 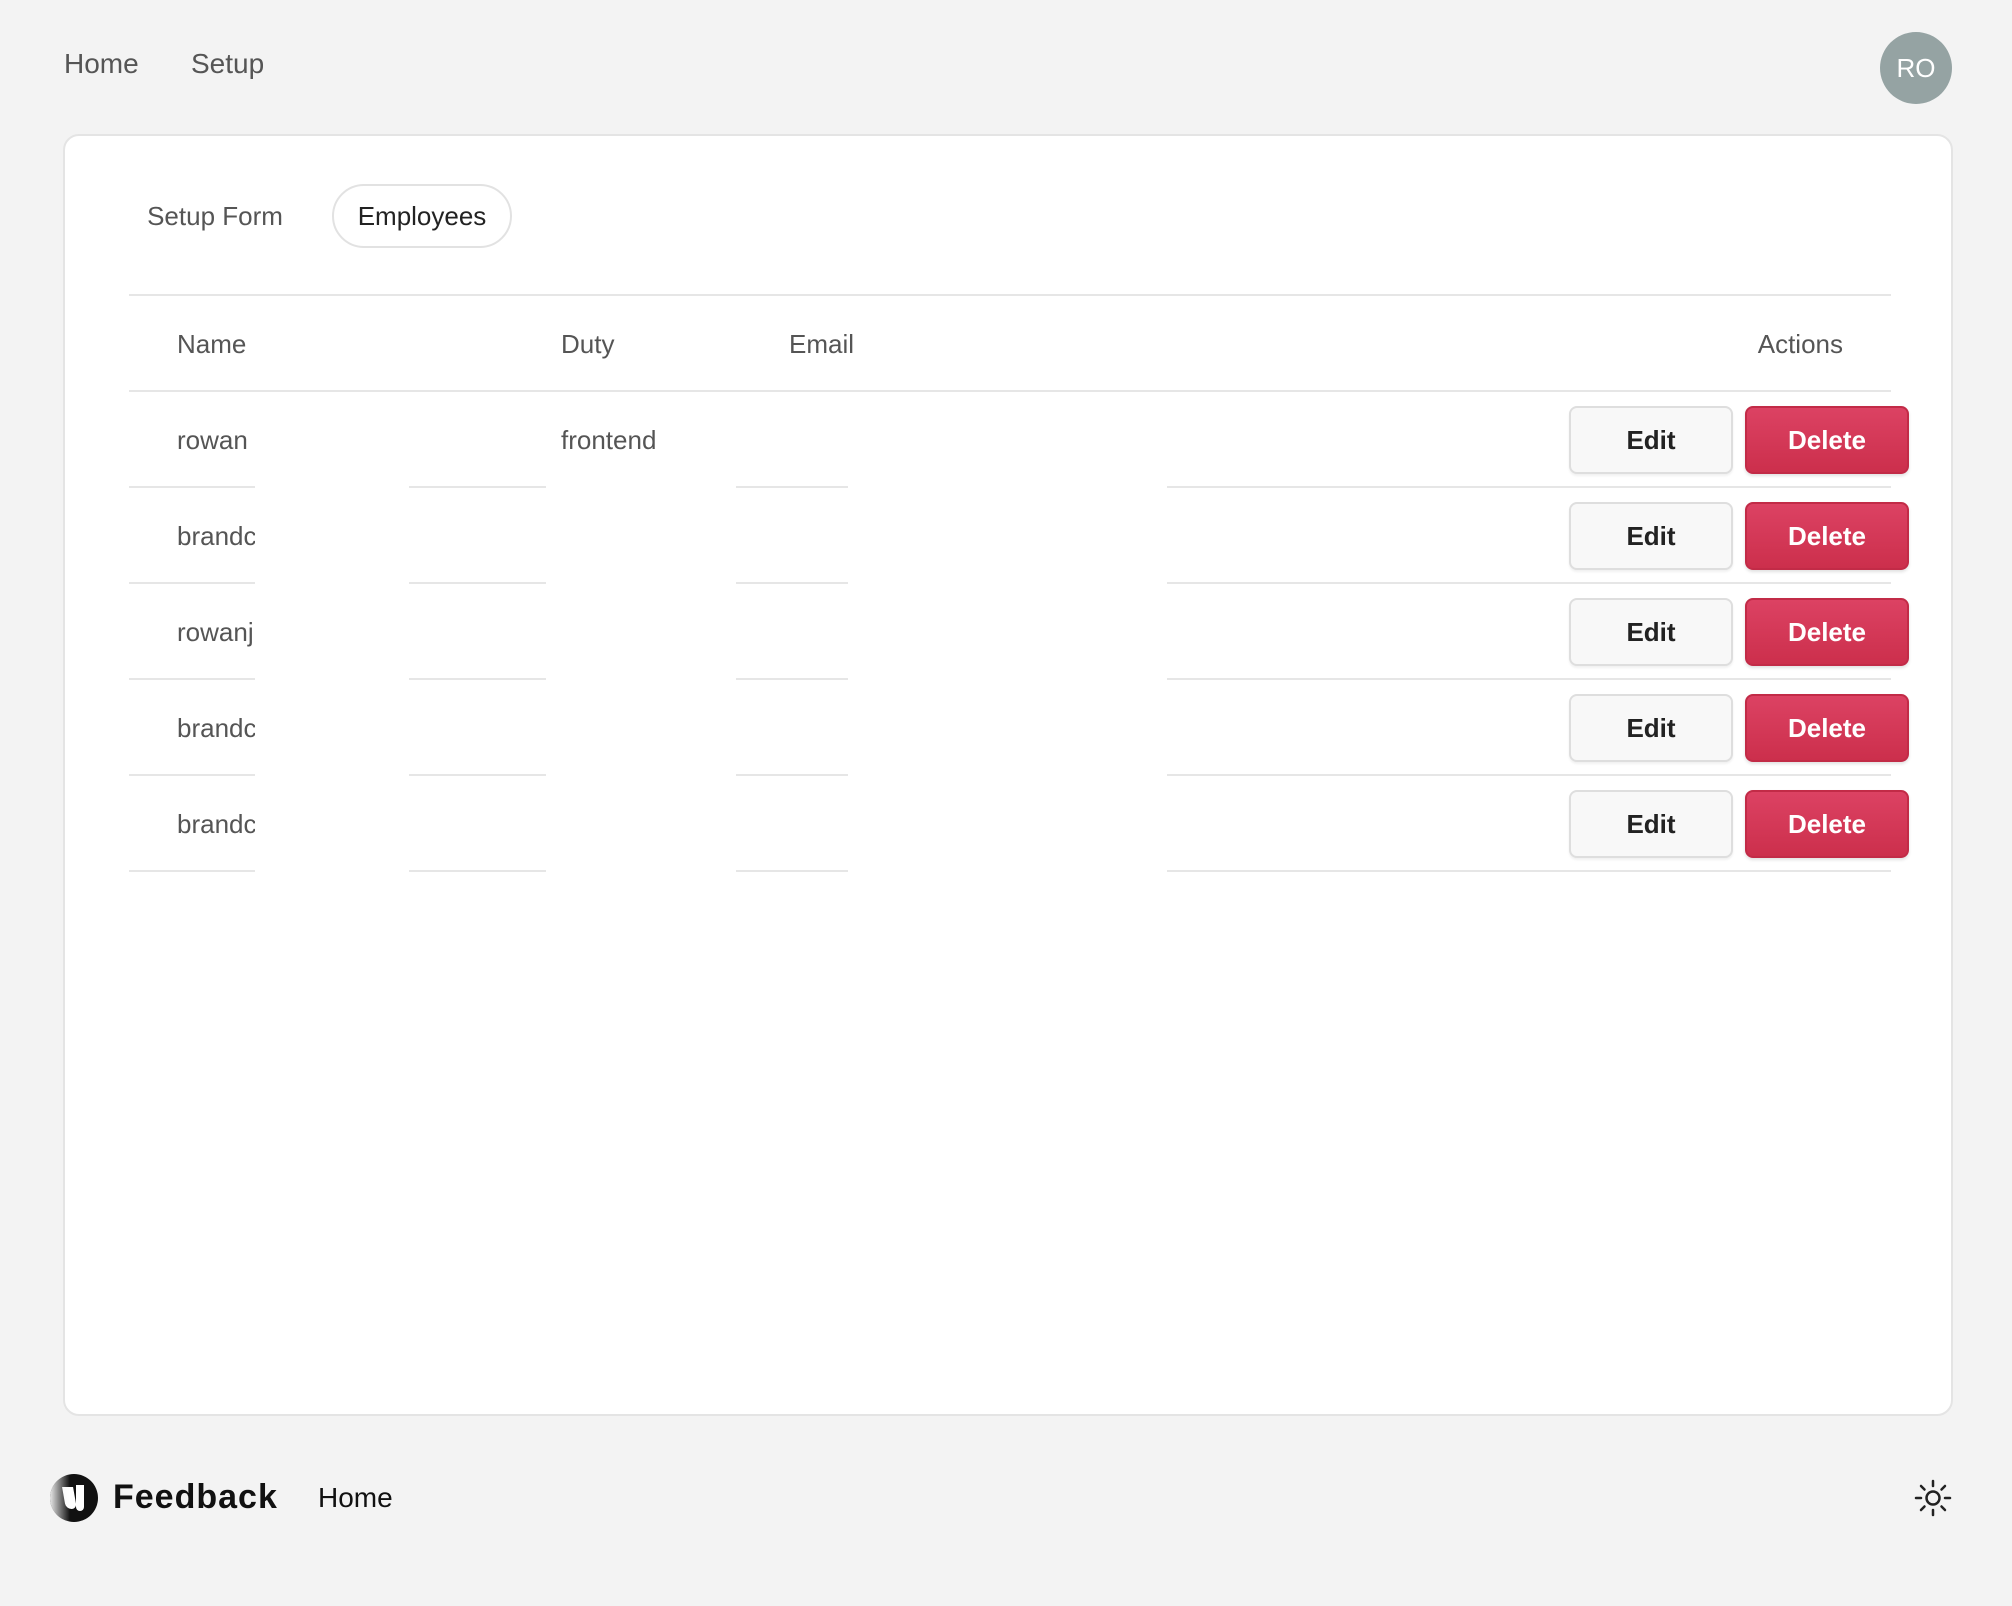 I want to click on user-avatar: RO, so click(x=1916, y=68).